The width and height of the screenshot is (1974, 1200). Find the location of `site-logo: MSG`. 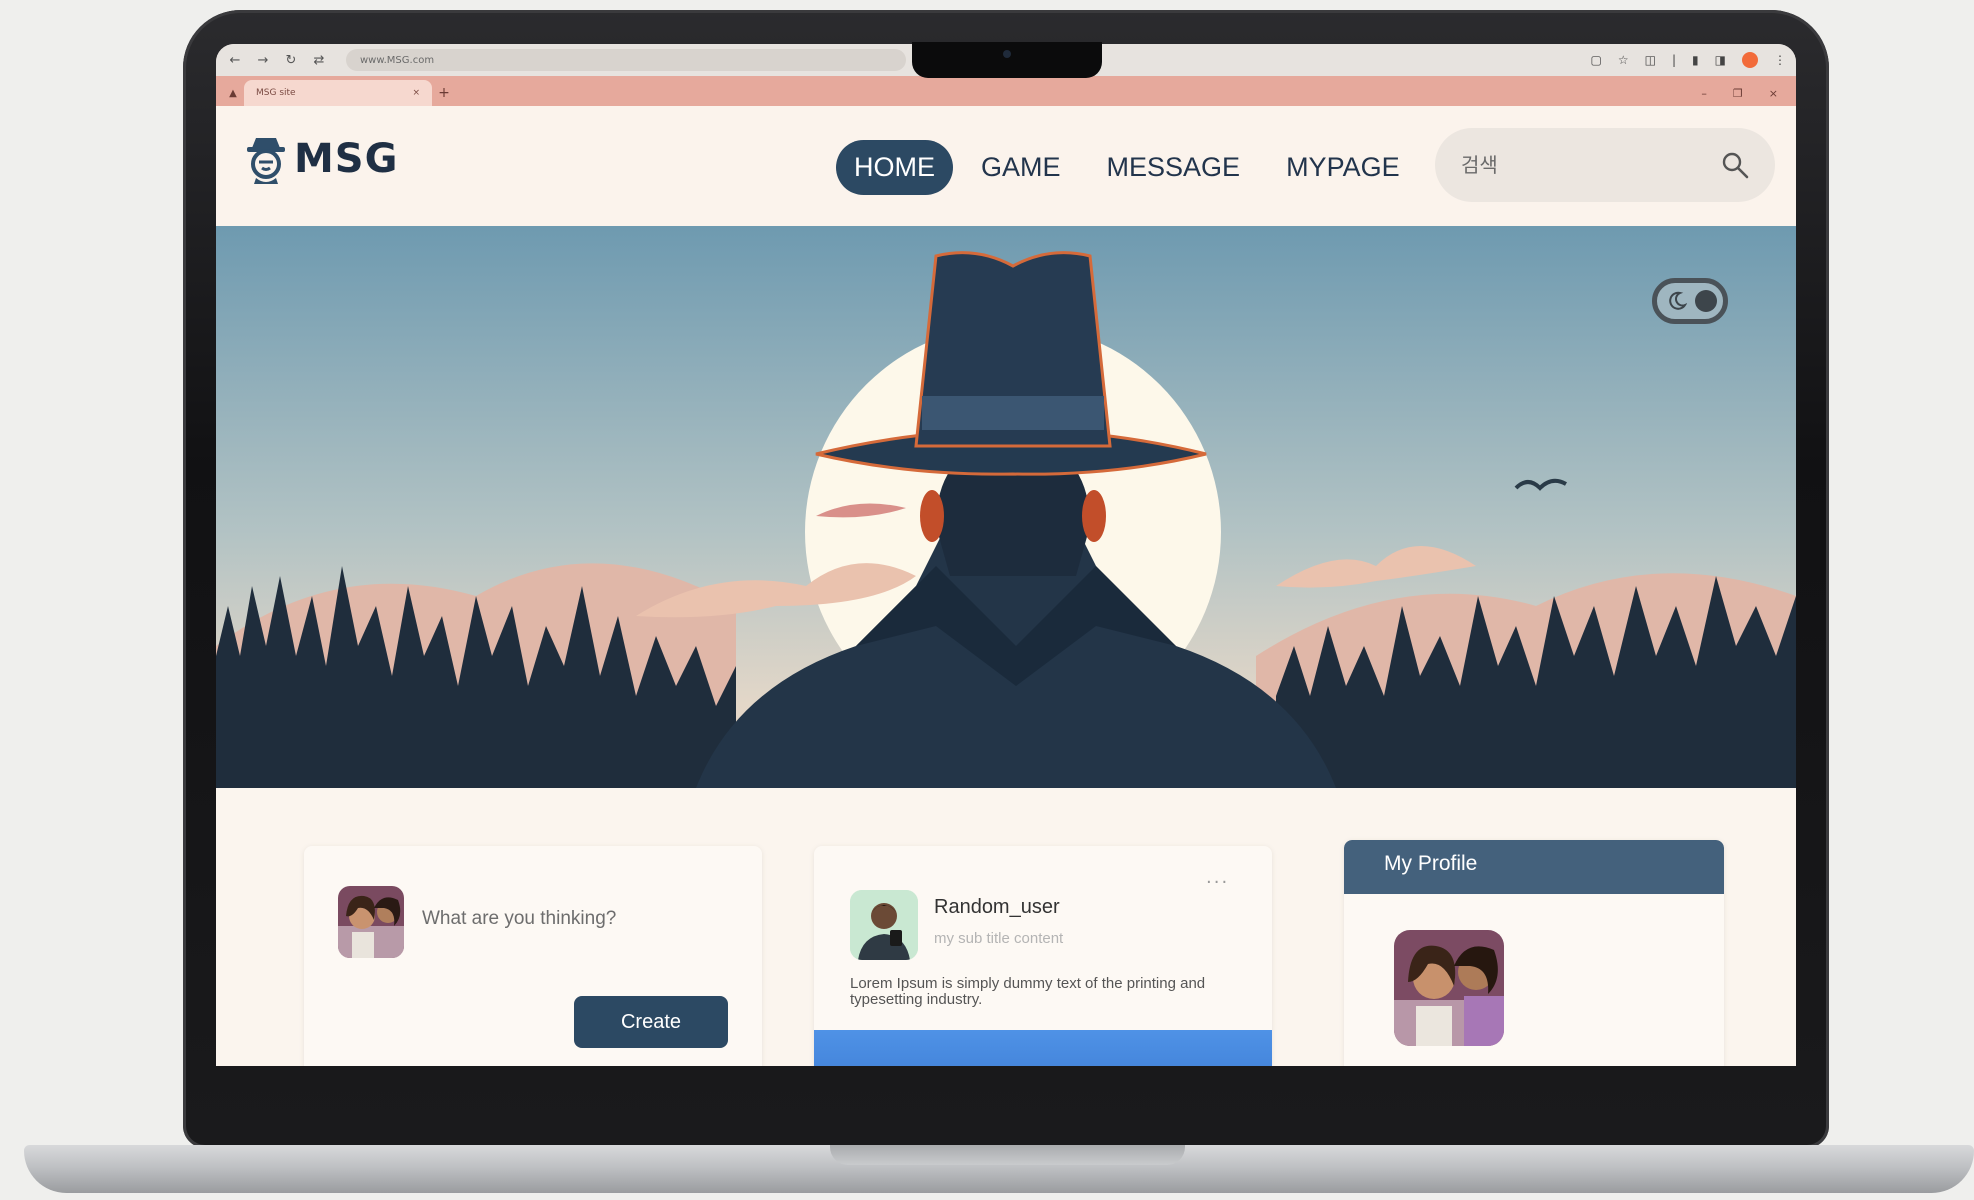

site-logo: MSG is located at coordinates (321, 159).